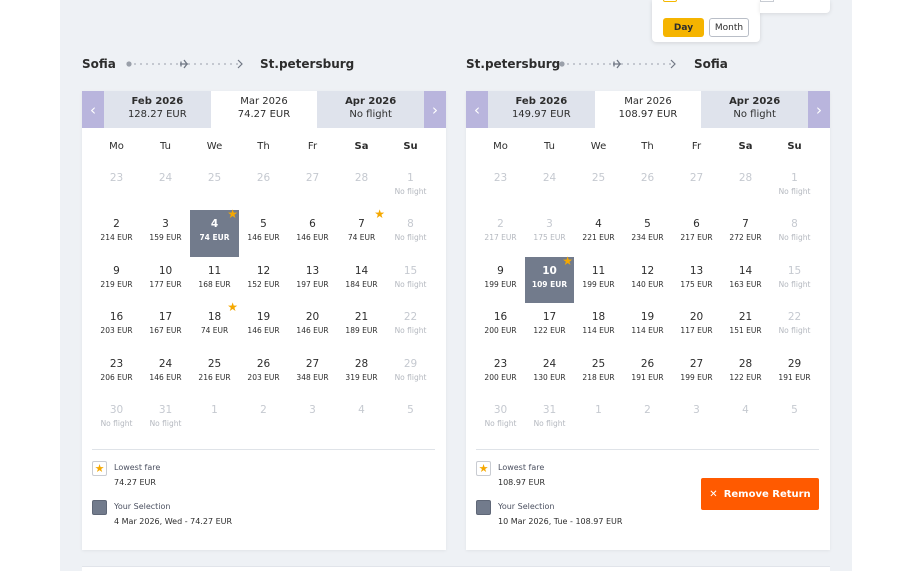 The image size is (900, 571). Describe the element at coordinates (361, 409) in the screenshot. I see `day-number: 4` at that location.